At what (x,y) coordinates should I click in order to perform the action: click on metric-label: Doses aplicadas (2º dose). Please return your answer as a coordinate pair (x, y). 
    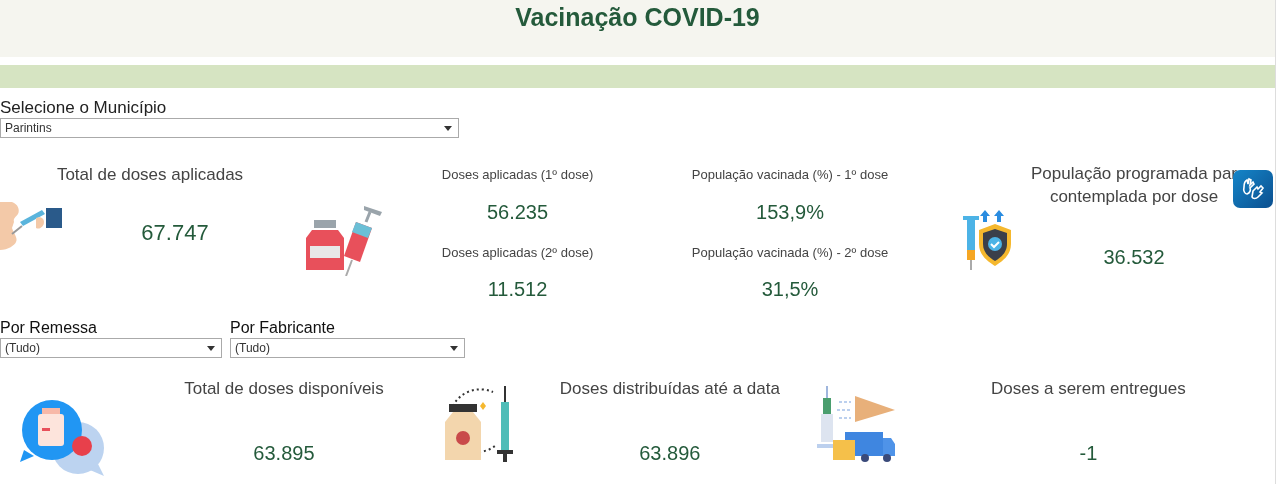
    Looking at the image, I should click on (517, 252).